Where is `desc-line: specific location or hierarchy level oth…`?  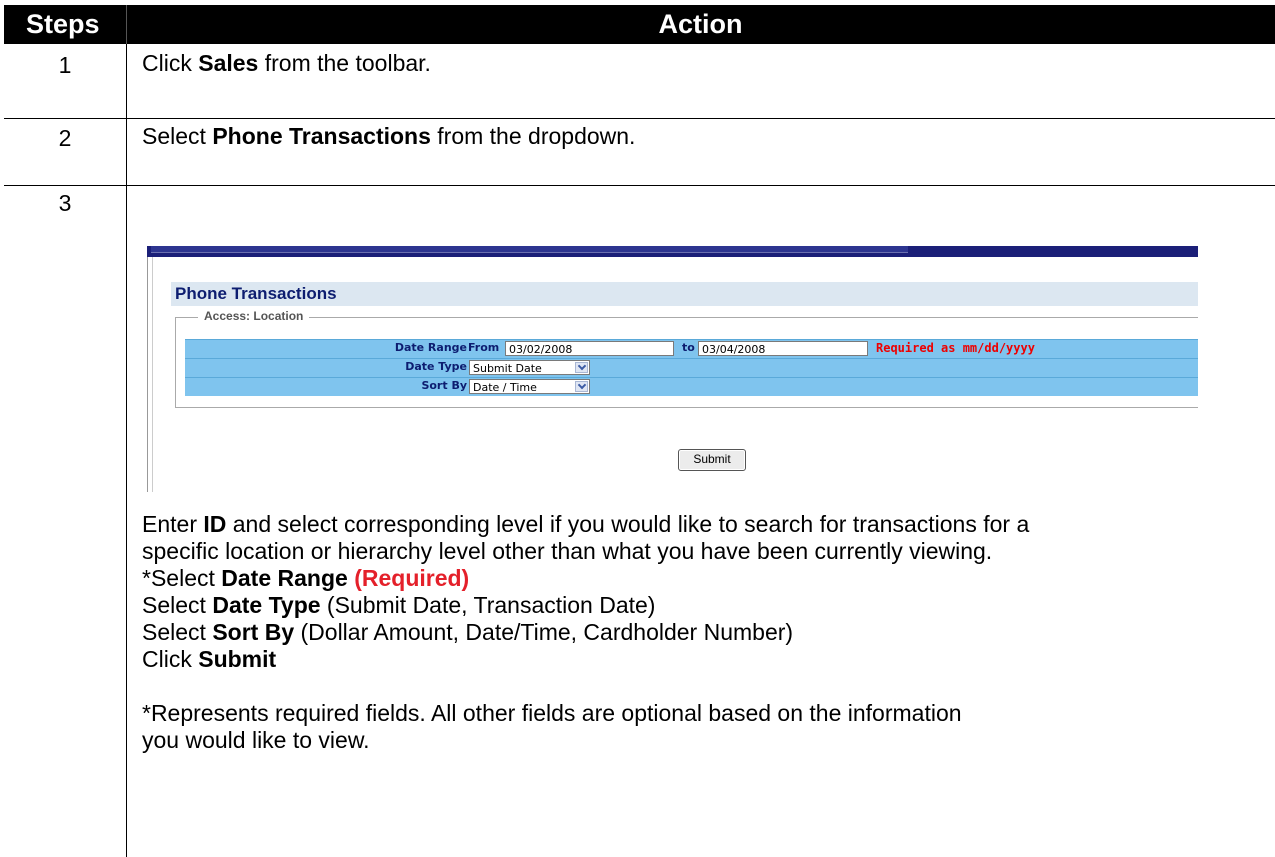
desc-line: specific location or hierarchy level oth… is located at coordinates (567, 551).